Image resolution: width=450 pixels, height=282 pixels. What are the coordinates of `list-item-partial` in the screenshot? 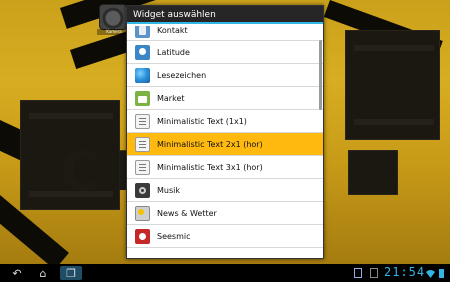 It's located at (225, 253).